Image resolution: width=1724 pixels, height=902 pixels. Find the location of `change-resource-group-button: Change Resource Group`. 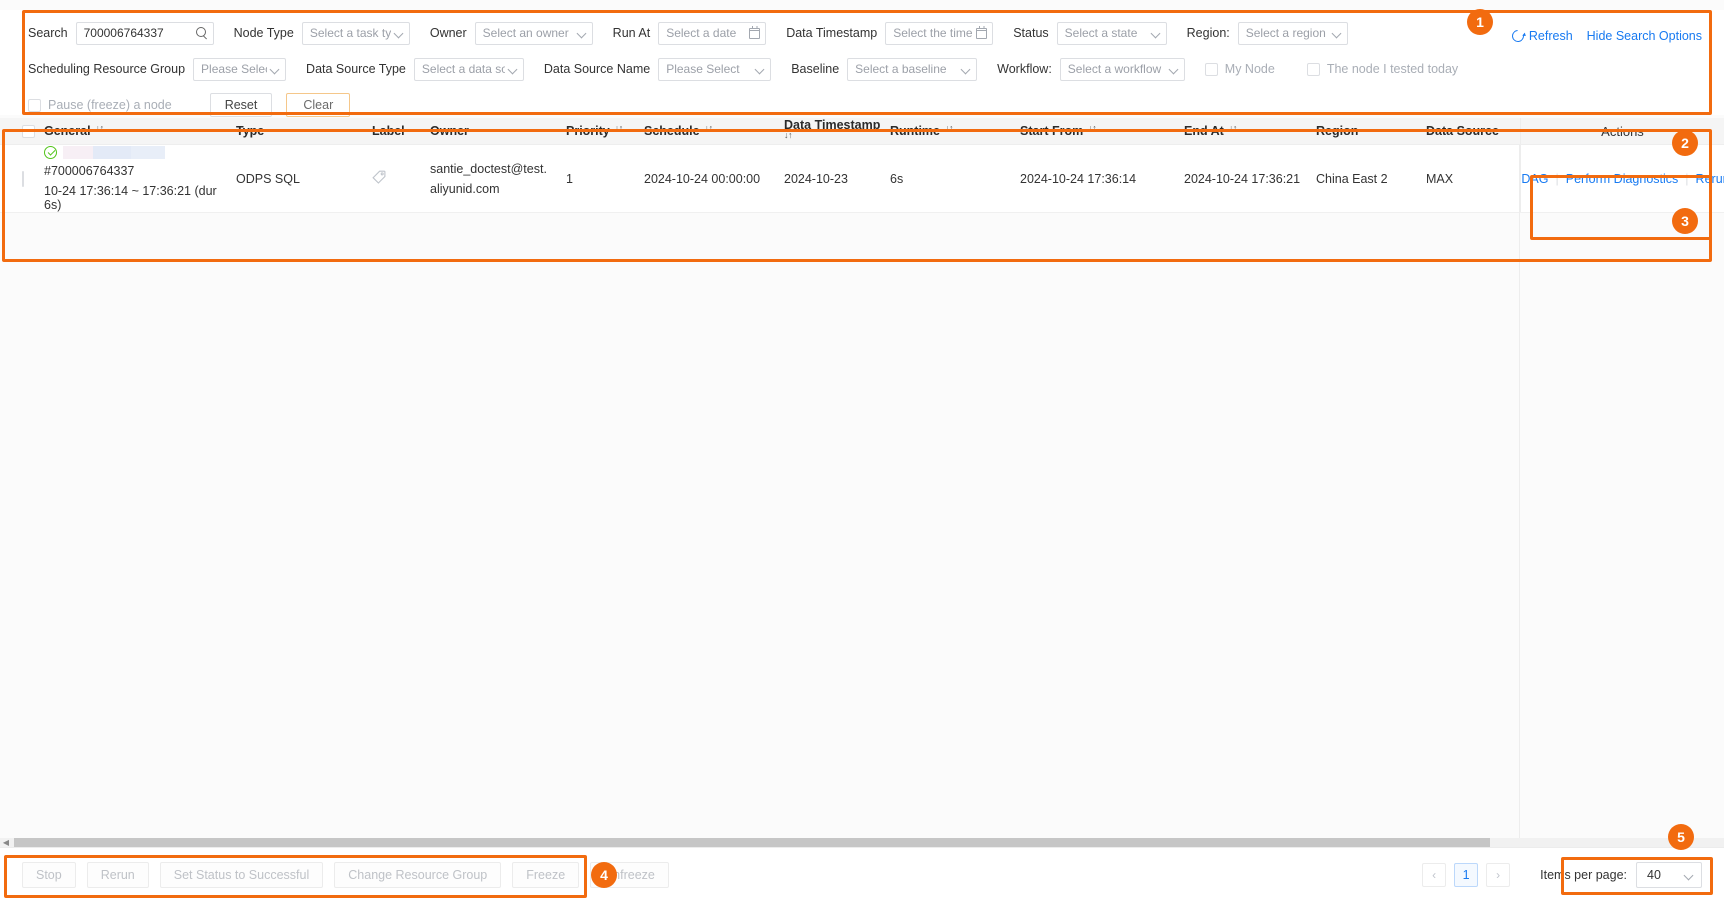

change-resource-group-button: Change Resource Group is located at coordinates (418, 875).